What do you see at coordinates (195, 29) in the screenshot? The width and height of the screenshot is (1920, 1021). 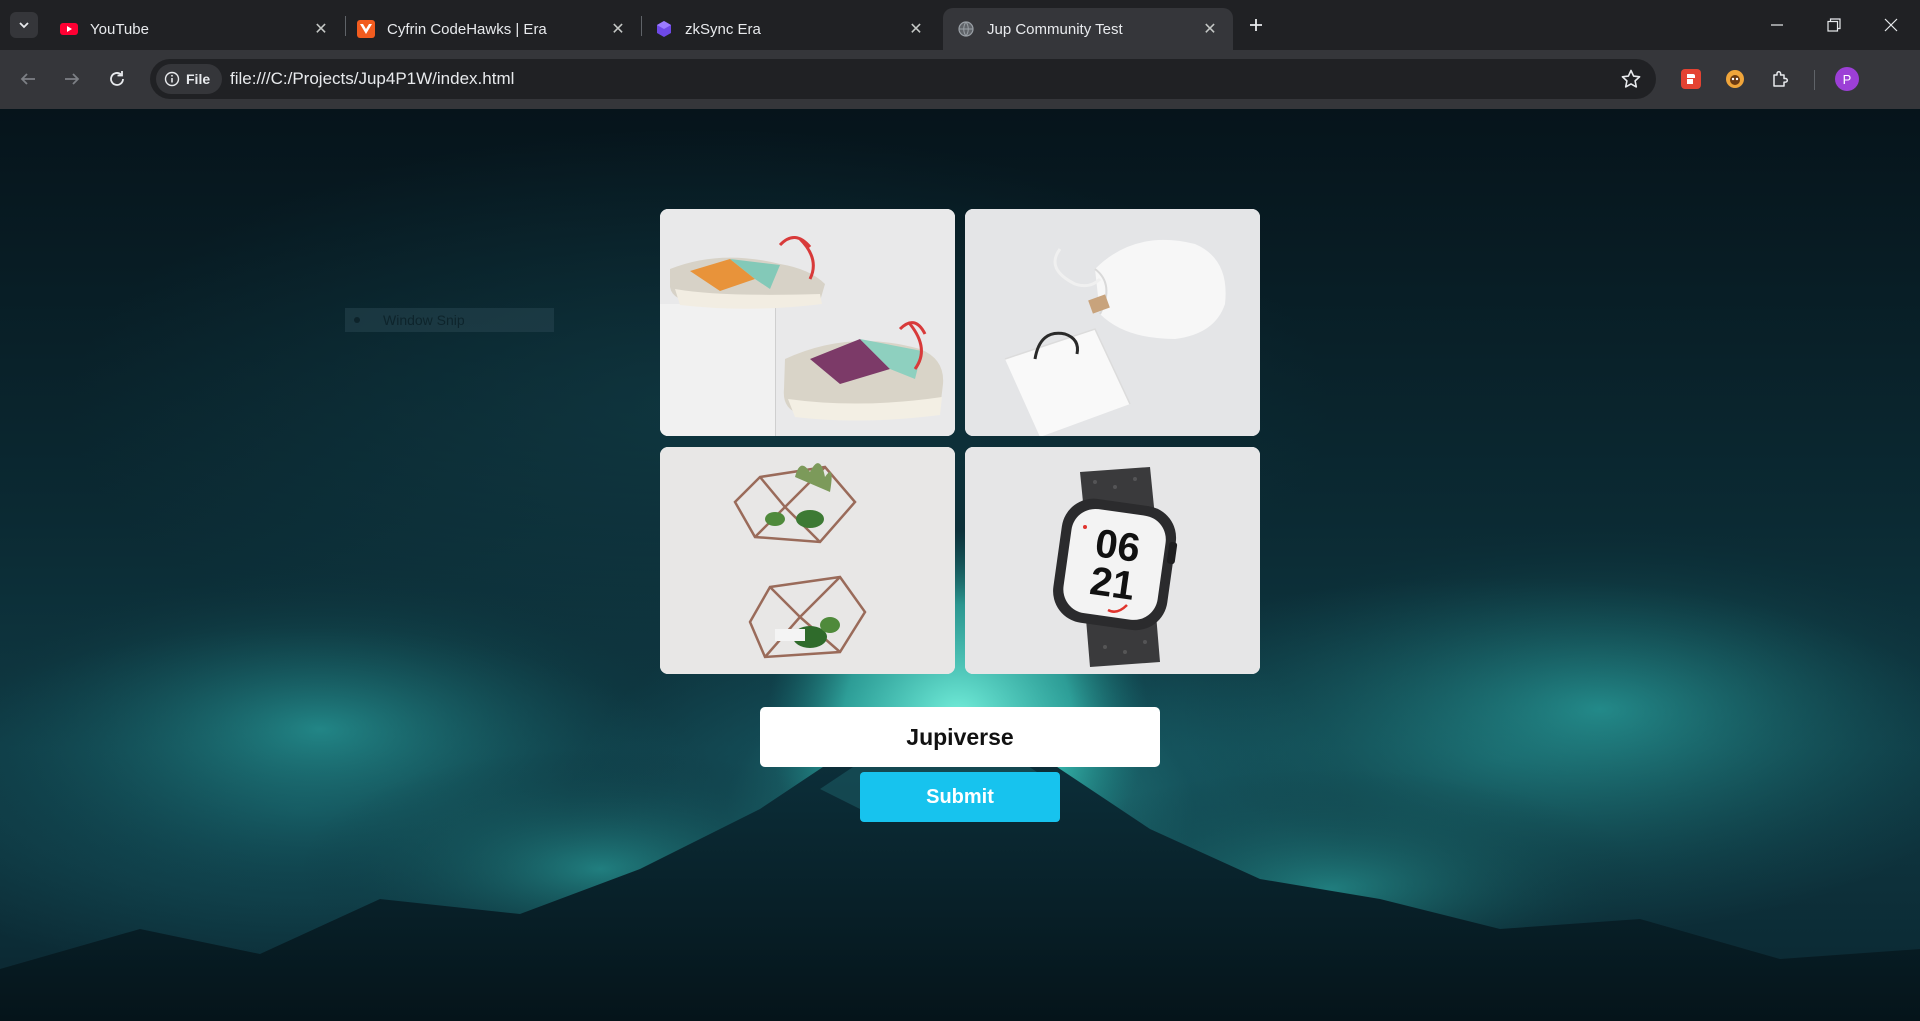 I see `tab-youtube: YouTube ✕` at bounding box center [195, 29].